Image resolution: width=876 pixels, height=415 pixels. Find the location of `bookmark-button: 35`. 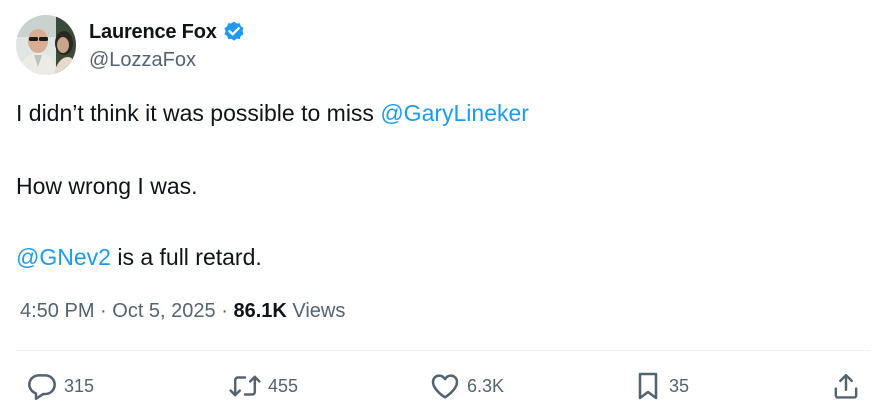

bookmark-button: 35 is located at coordinates (661, 386).